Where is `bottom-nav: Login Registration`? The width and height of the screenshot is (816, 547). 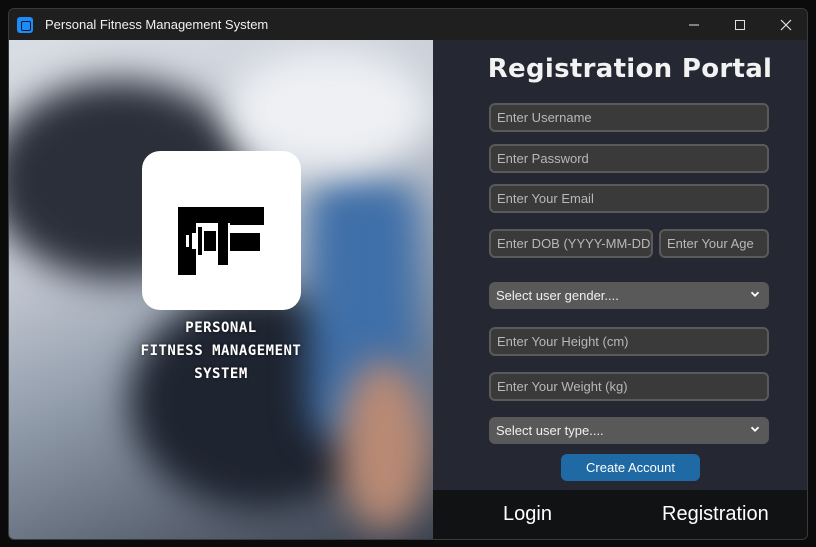 bottom-nav: Login Registration is located at coordinates (620, 514).